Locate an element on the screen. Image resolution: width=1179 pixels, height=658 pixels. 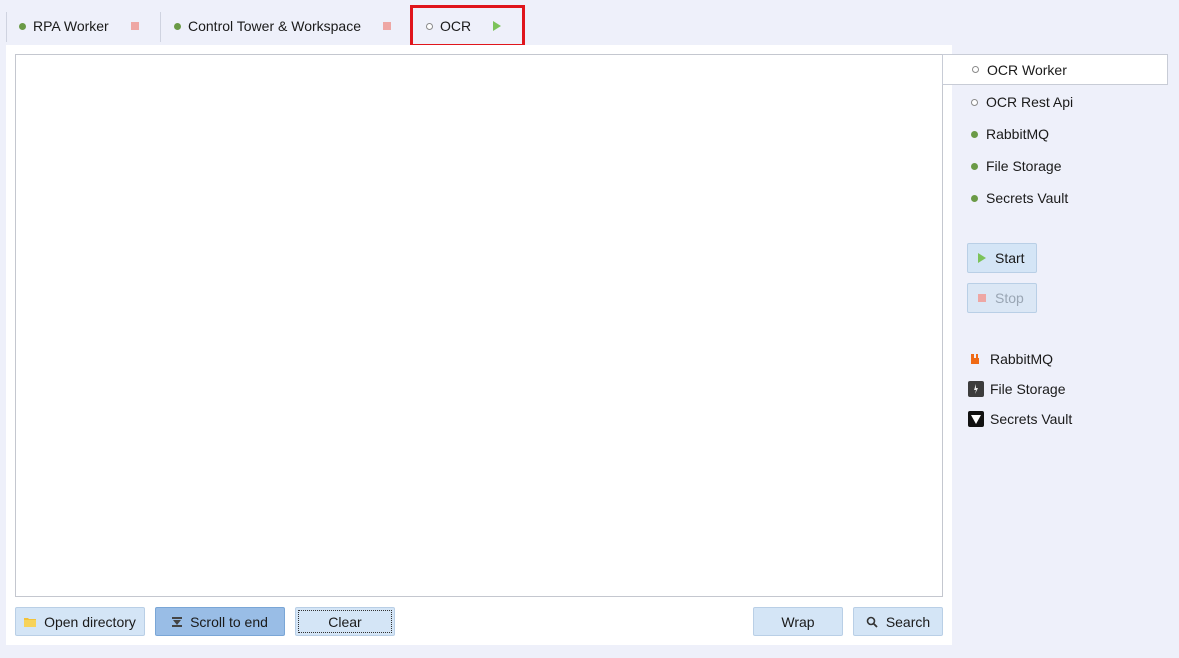
tab-control-tower: Control Tower & Workspace is located at coordinates (289, 26).